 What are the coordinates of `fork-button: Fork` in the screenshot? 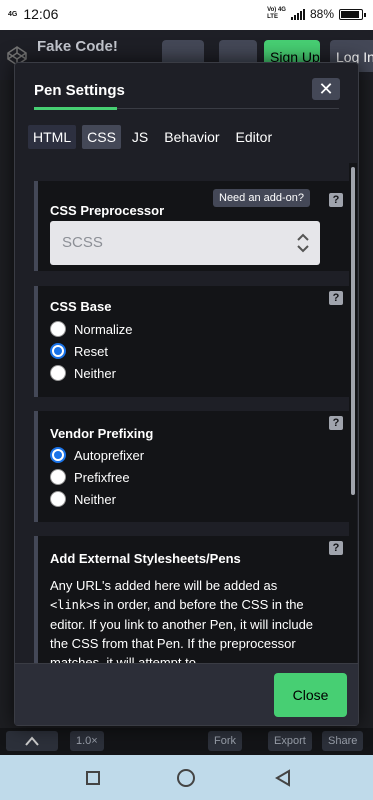 It's located at (225, 741).